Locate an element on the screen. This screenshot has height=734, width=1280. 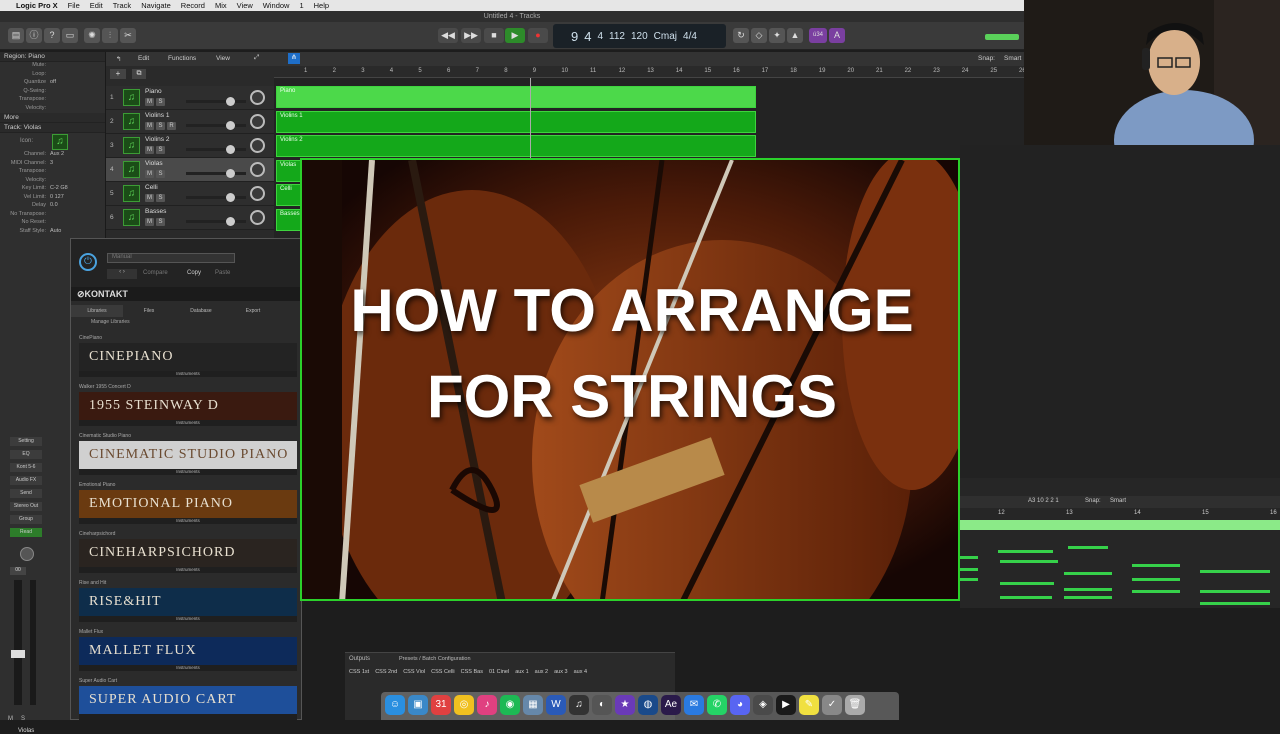
mixer-icon: ⫶ is located at coordinates (110, 35).